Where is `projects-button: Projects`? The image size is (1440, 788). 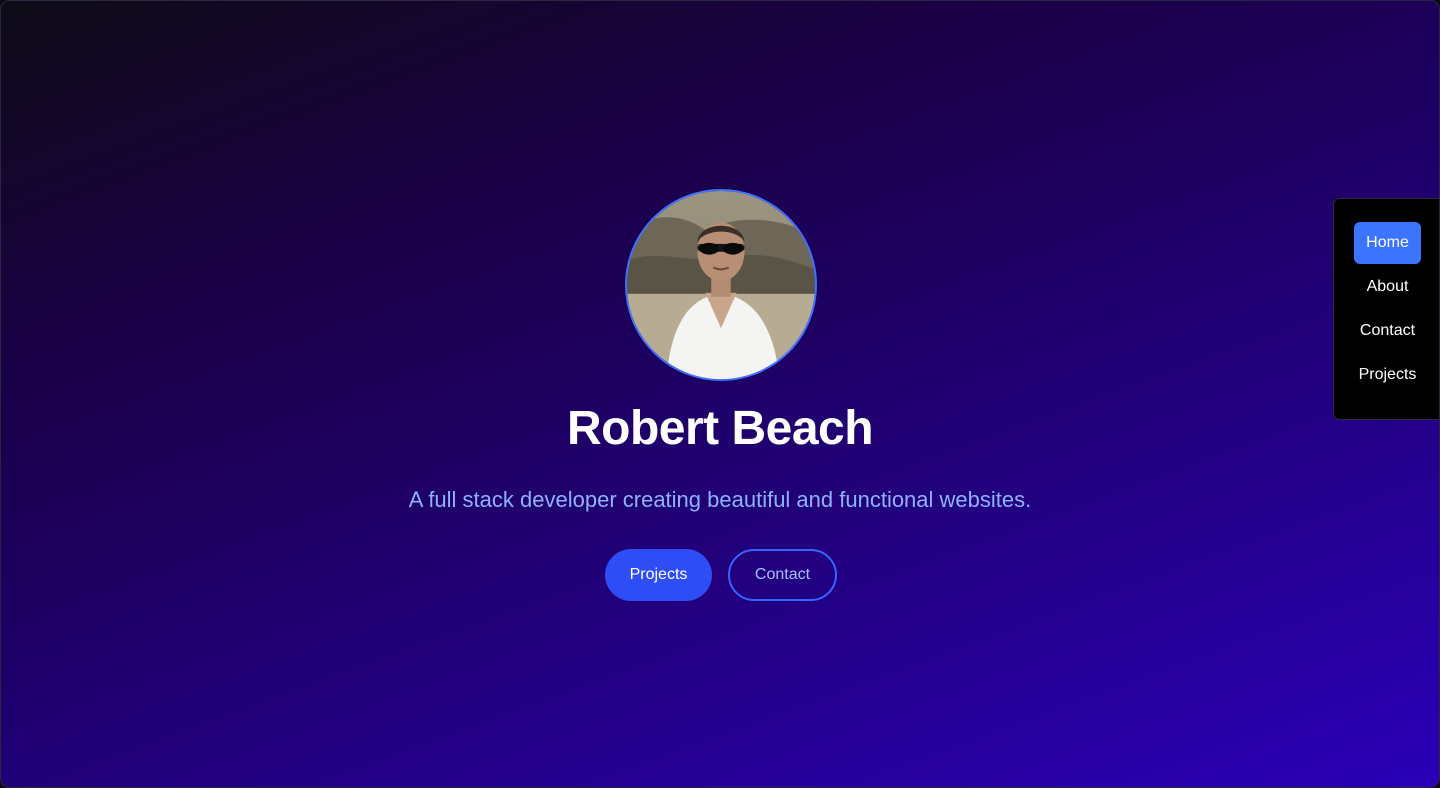
projects-button: Projects is located at coordinates (658, 575).